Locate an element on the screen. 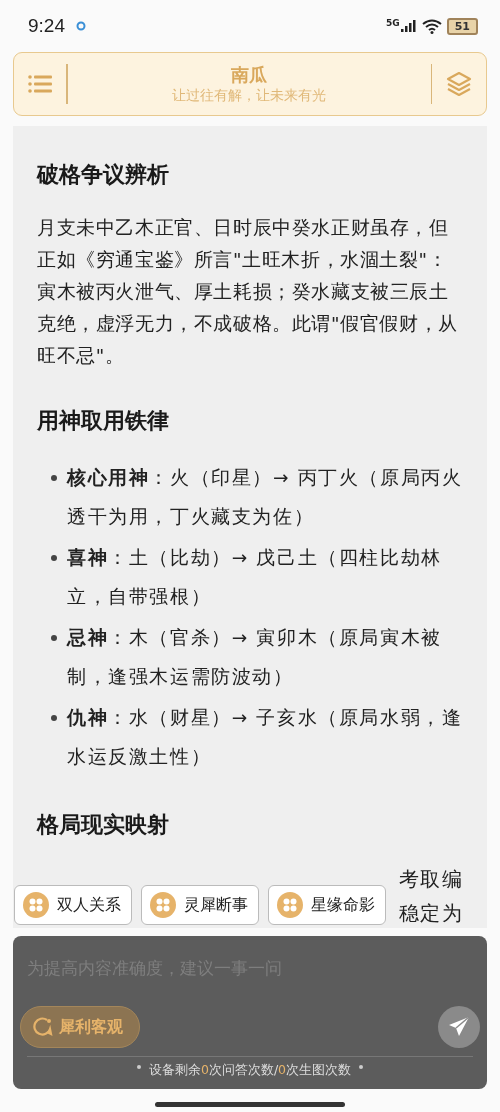 This screenshot has height=1112, width=500. status-time: 9:24 is located at coordinates (46, 26).